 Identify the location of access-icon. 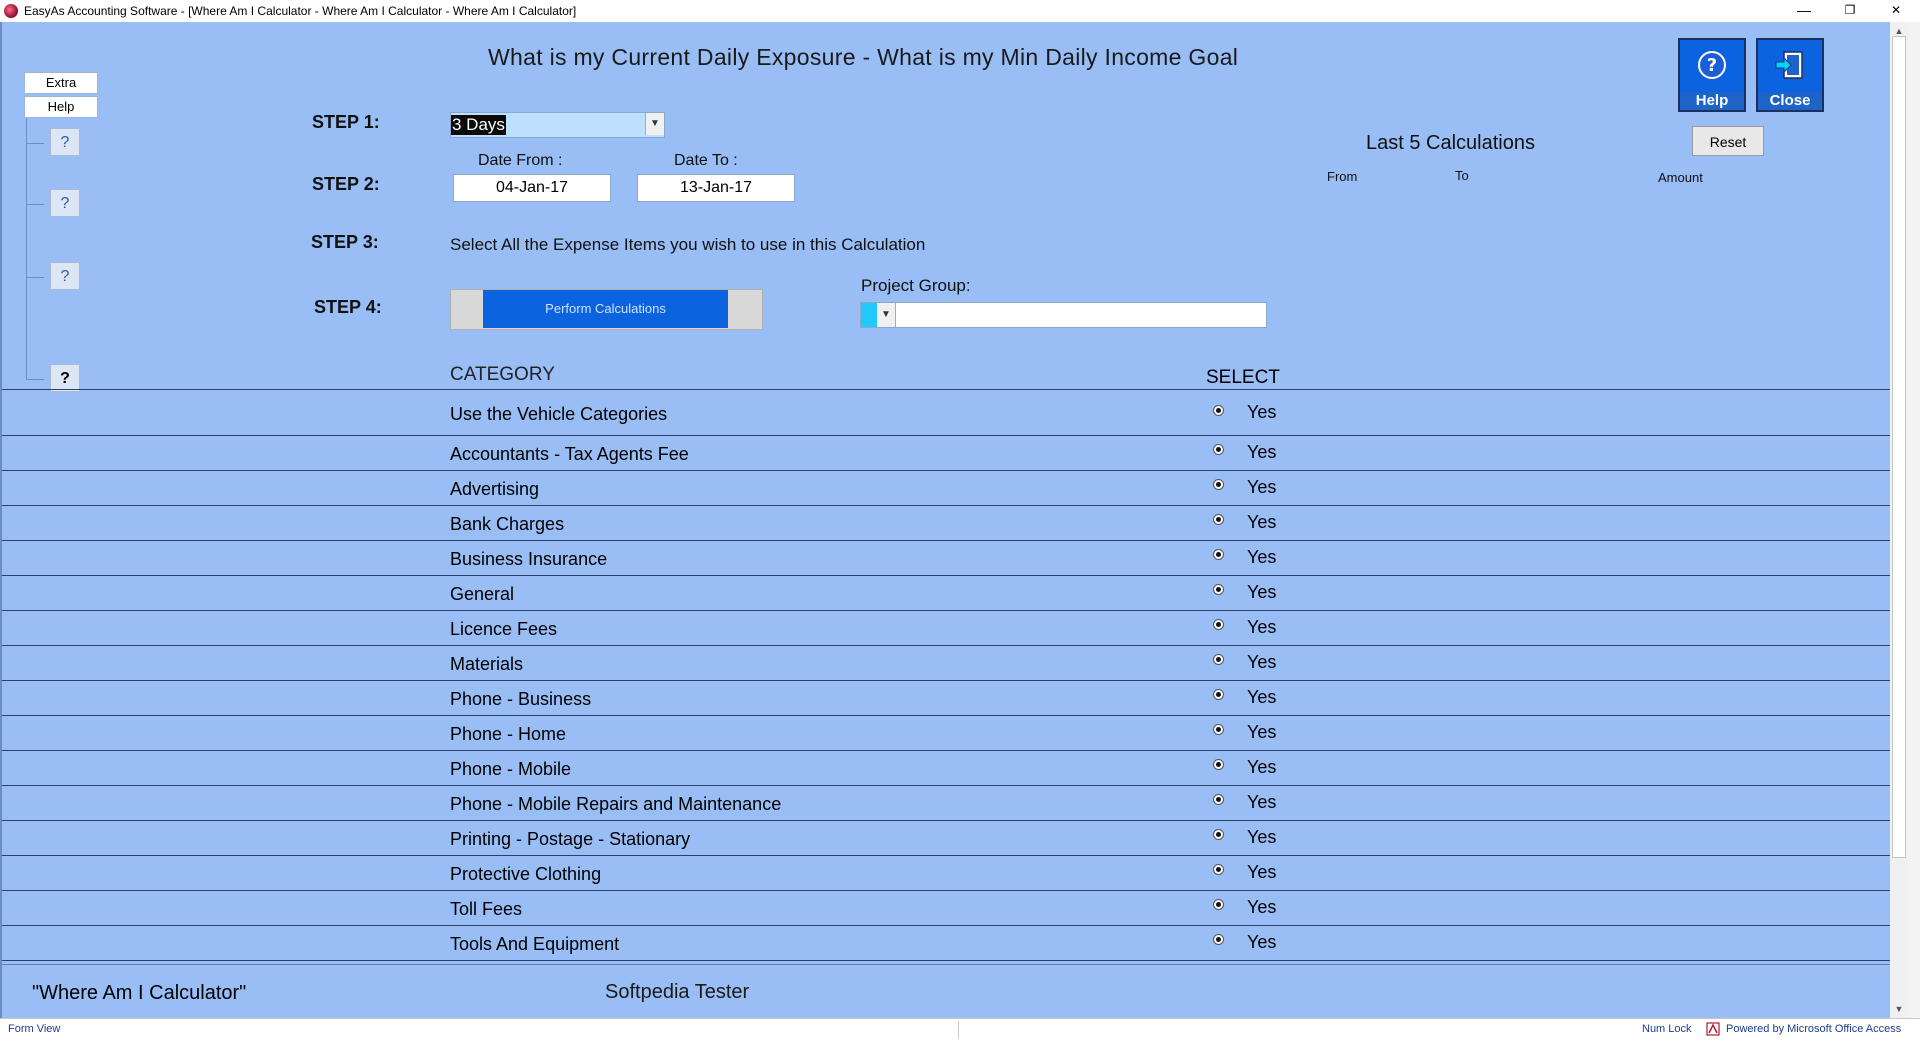
(1713, 1029).